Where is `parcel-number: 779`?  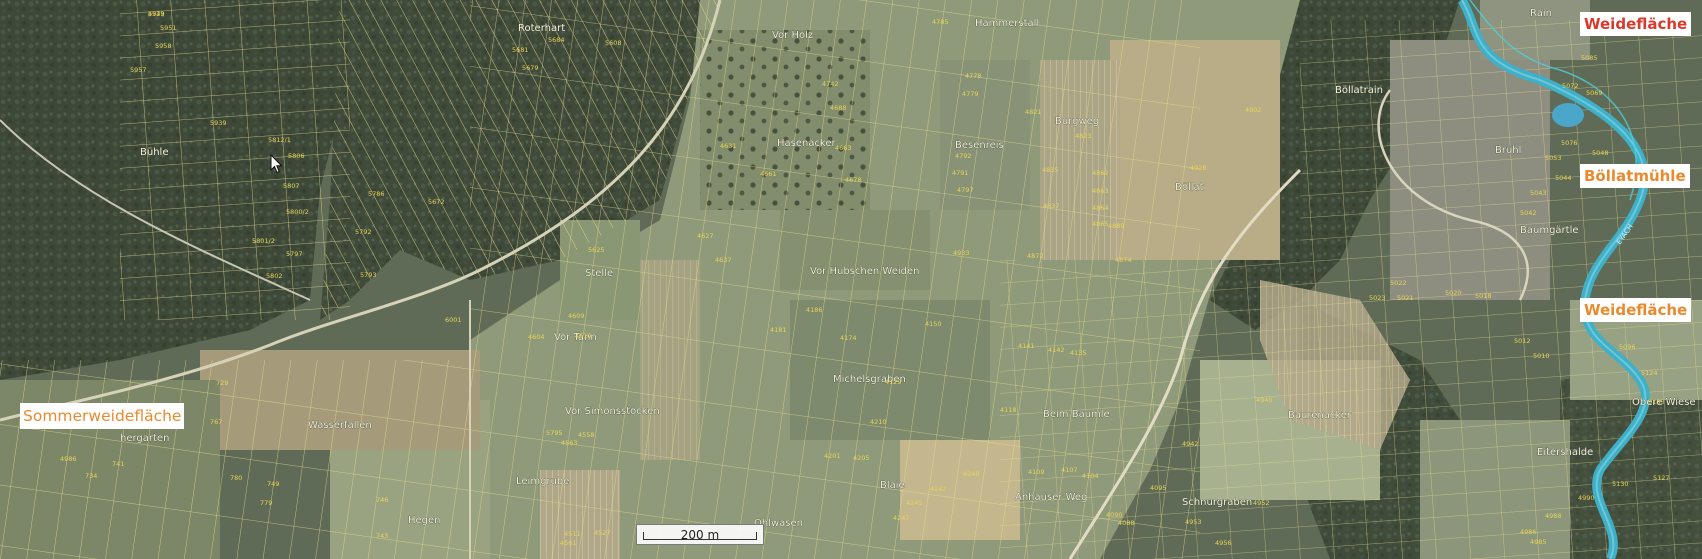 parcel-number: 779 is located at coordinates (266, 503).